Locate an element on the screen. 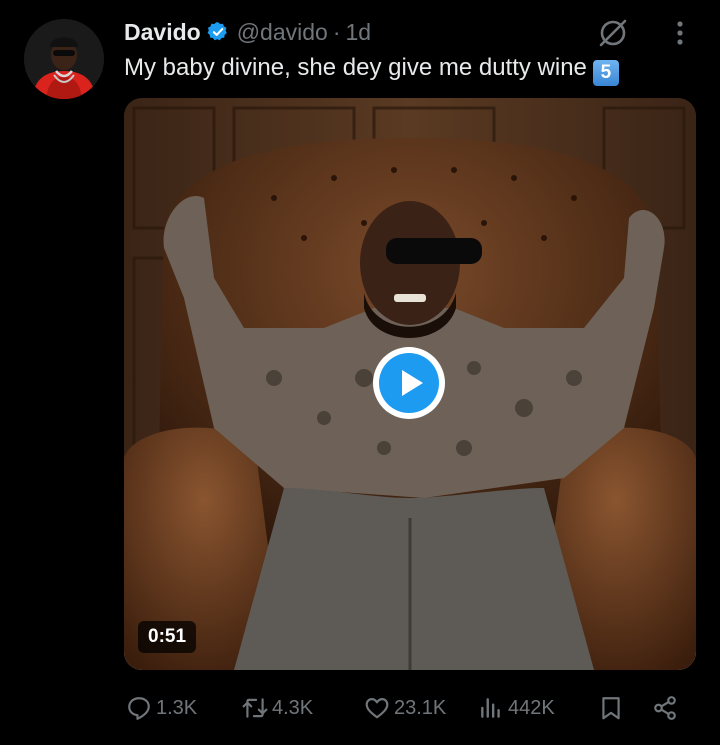  heart-icon is located at coordinates (377, 708).